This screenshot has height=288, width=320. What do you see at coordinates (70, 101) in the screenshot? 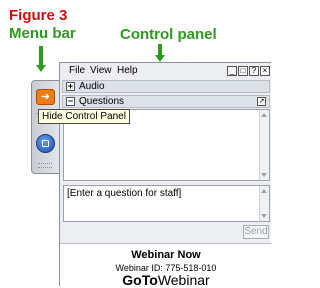
I see `collapse-questions-icon: −` at bounding box center [70, 101].